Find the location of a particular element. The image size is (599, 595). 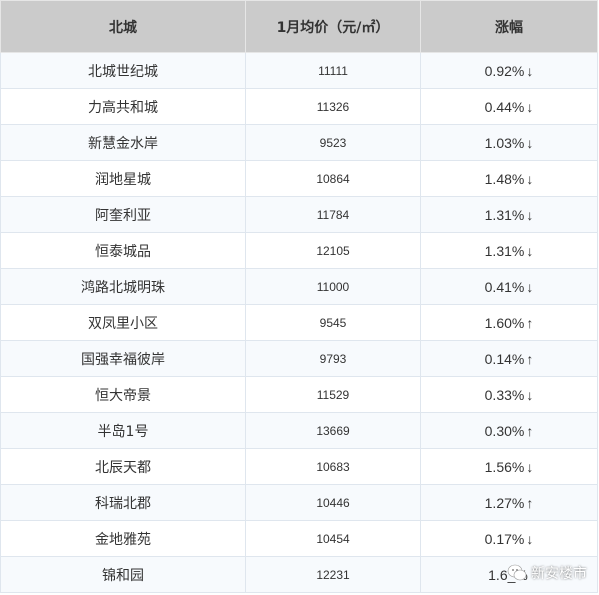

community-name: 国强幸福彼岸 is located at coordinates (123, 358).